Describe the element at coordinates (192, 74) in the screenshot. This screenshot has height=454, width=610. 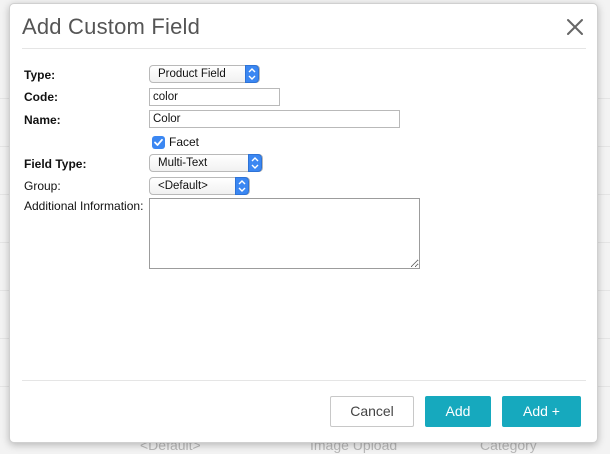
I see `type-select-value: Product Field` at that location.